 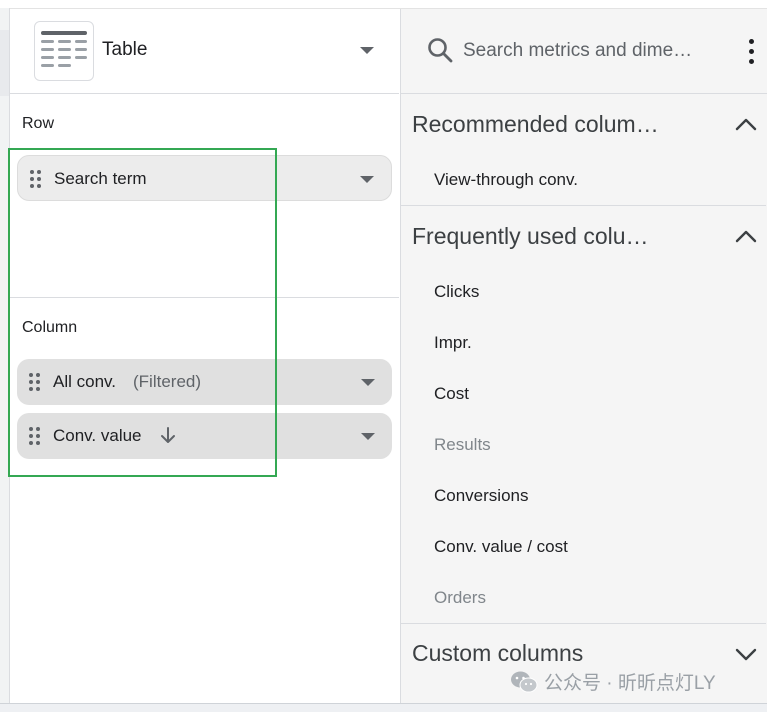 I want to click on filtered-indicator: (Filtered), so click(x=167, y=381).